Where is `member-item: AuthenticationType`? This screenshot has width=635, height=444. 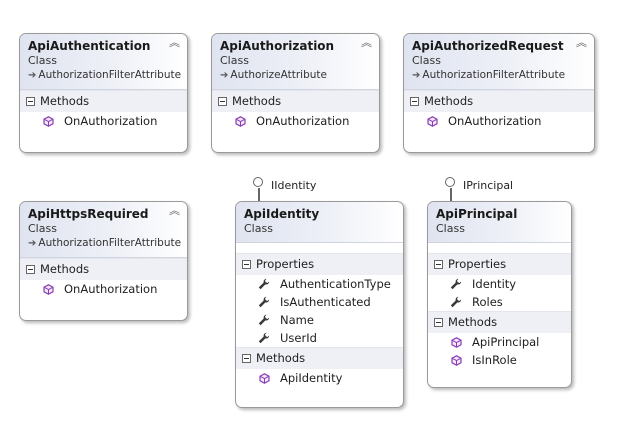 member-item: AuthenticationType is located at coordinates (319, 284).